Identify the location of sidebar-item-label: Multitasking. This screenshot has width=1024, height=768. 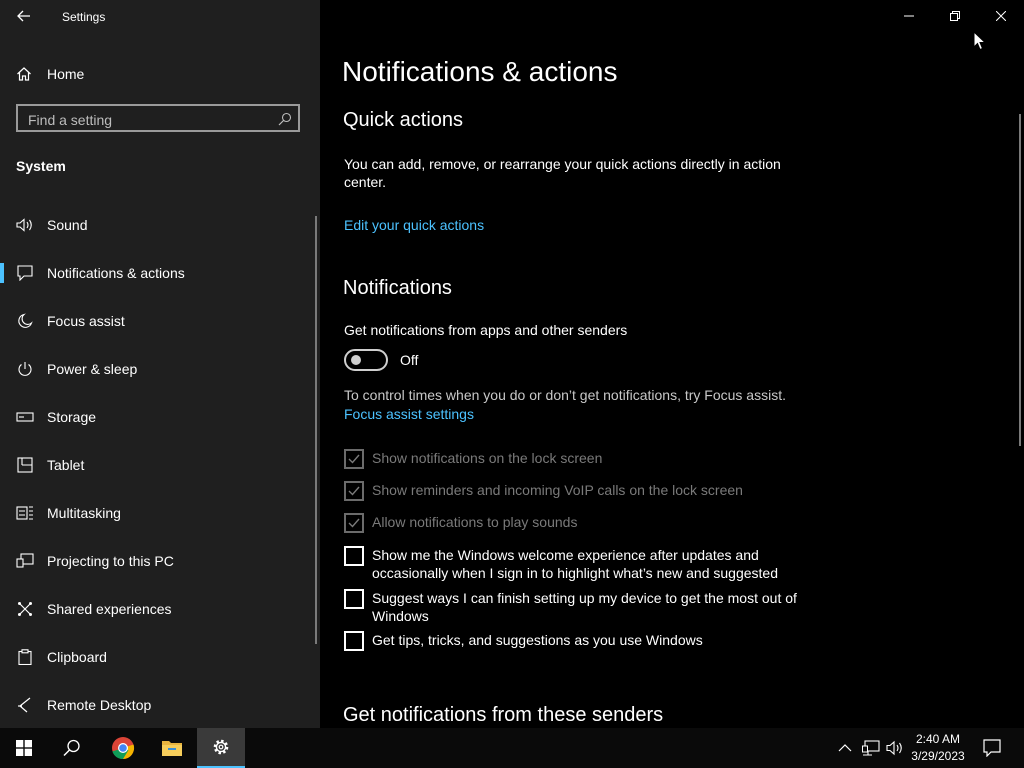
(84, 513).